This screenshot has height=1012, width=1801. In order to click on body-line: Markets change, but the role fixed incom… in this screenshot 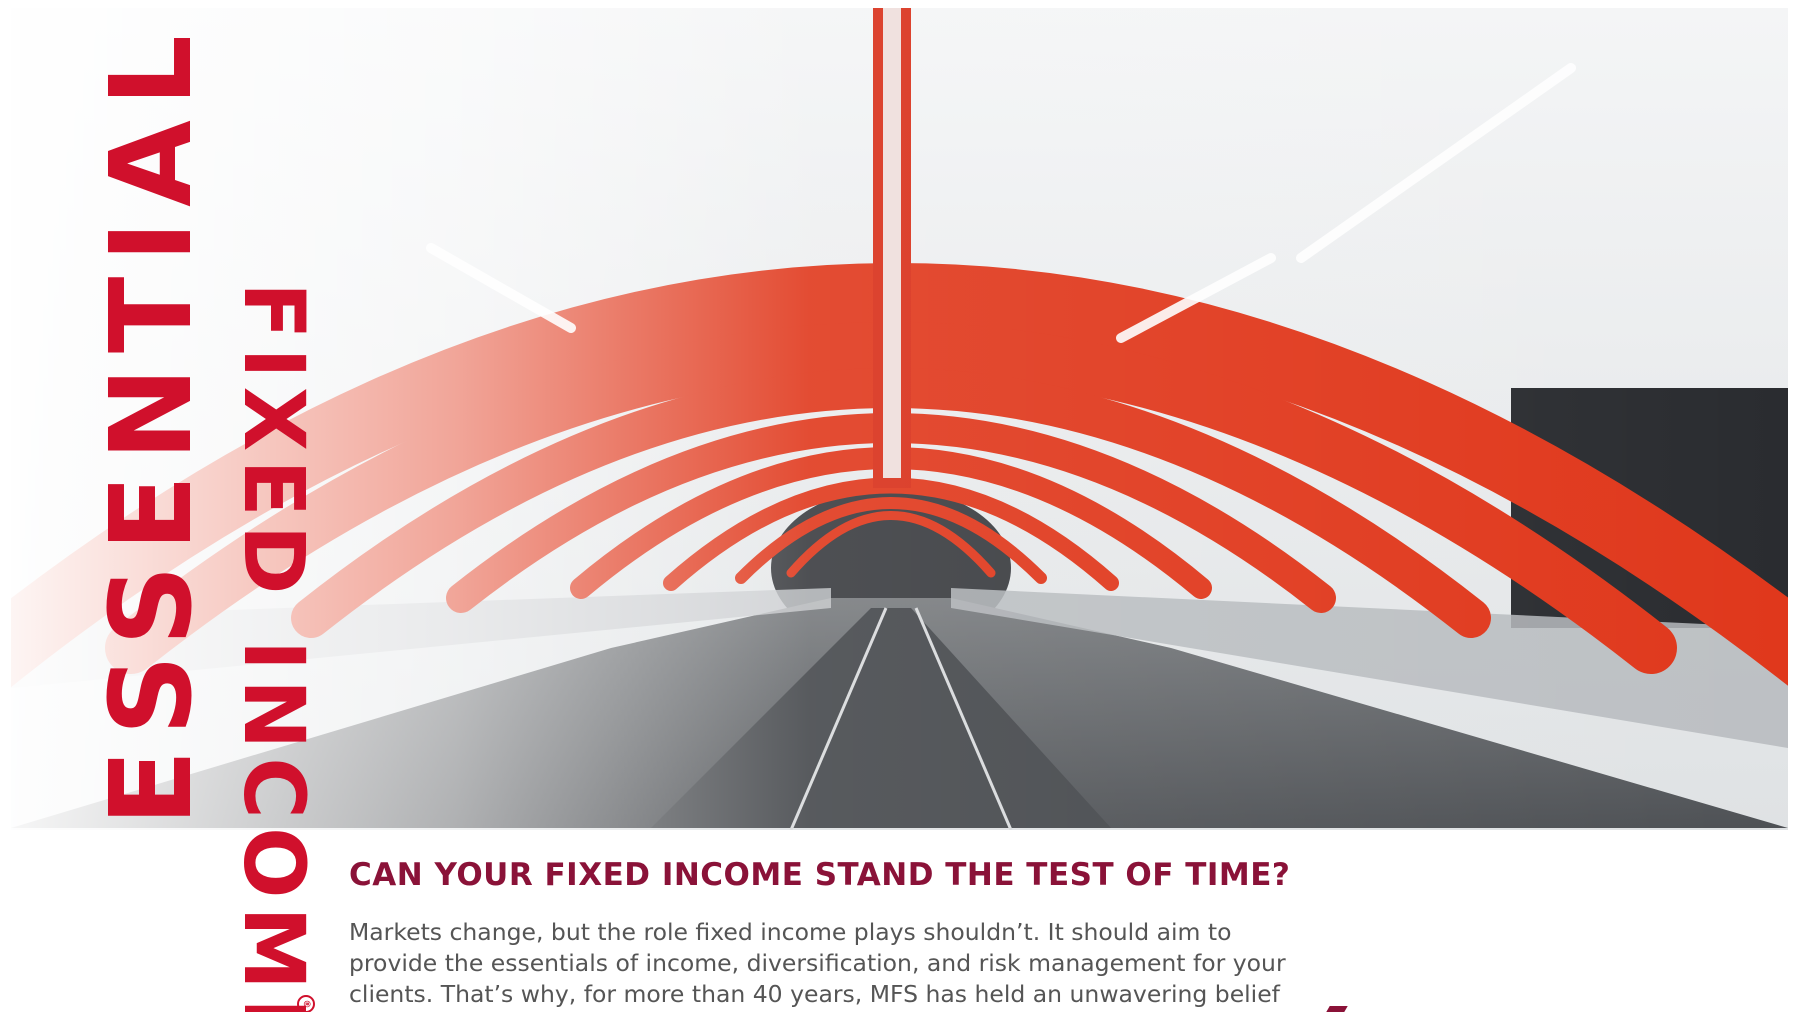, I will do `click(790, 932)`.